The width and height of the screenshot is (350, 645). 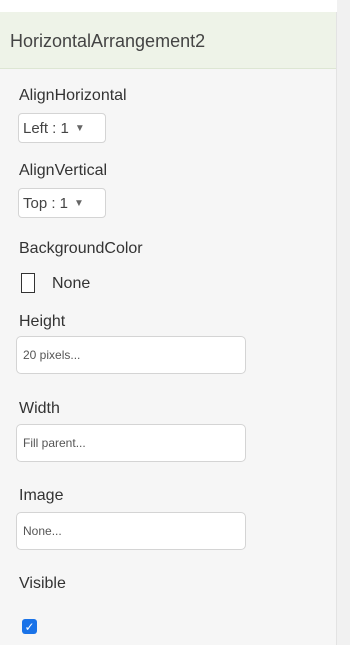 I want to click on background-color-label: BackgroundColor, so click(x=81, y=248).